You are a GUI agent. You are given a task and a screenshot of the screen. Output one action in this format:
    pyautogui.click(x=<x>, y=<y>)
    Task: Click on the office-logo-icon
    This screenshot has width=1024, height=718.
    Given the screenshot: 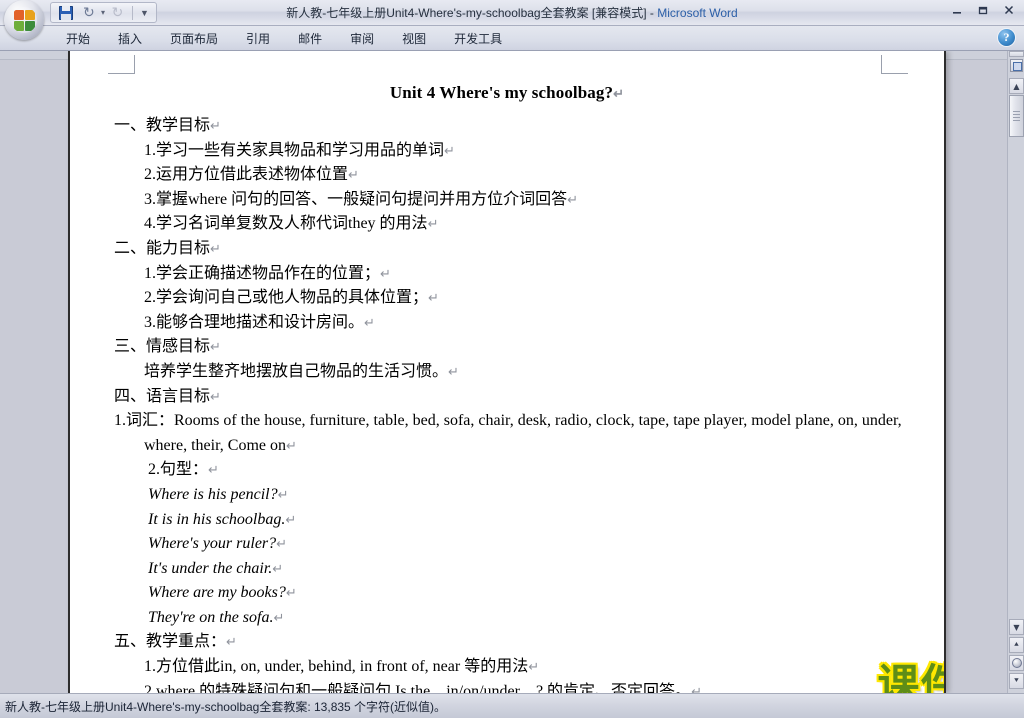 What is the action you would take?
    pyautogui.click(x=24, y=20)
    